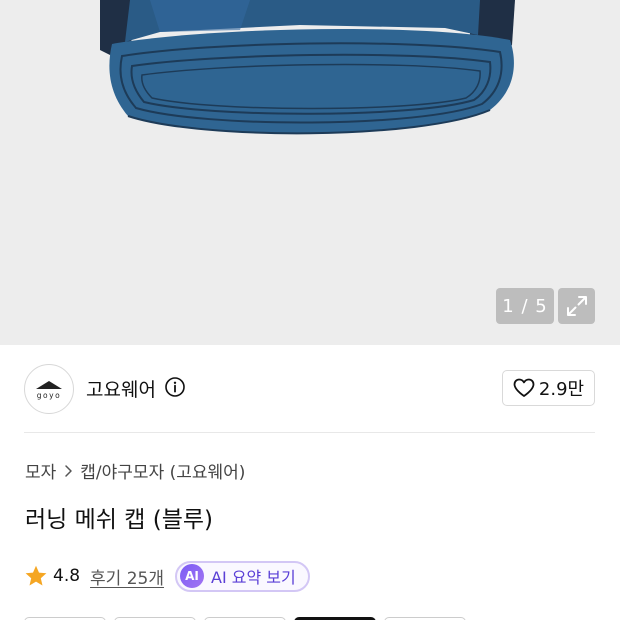  What do you see at coordinates (119, 520) in the screenshot?
I see `product-title: 러닝 메쉬 캡 (블루)` at bounding box center [119, 520].